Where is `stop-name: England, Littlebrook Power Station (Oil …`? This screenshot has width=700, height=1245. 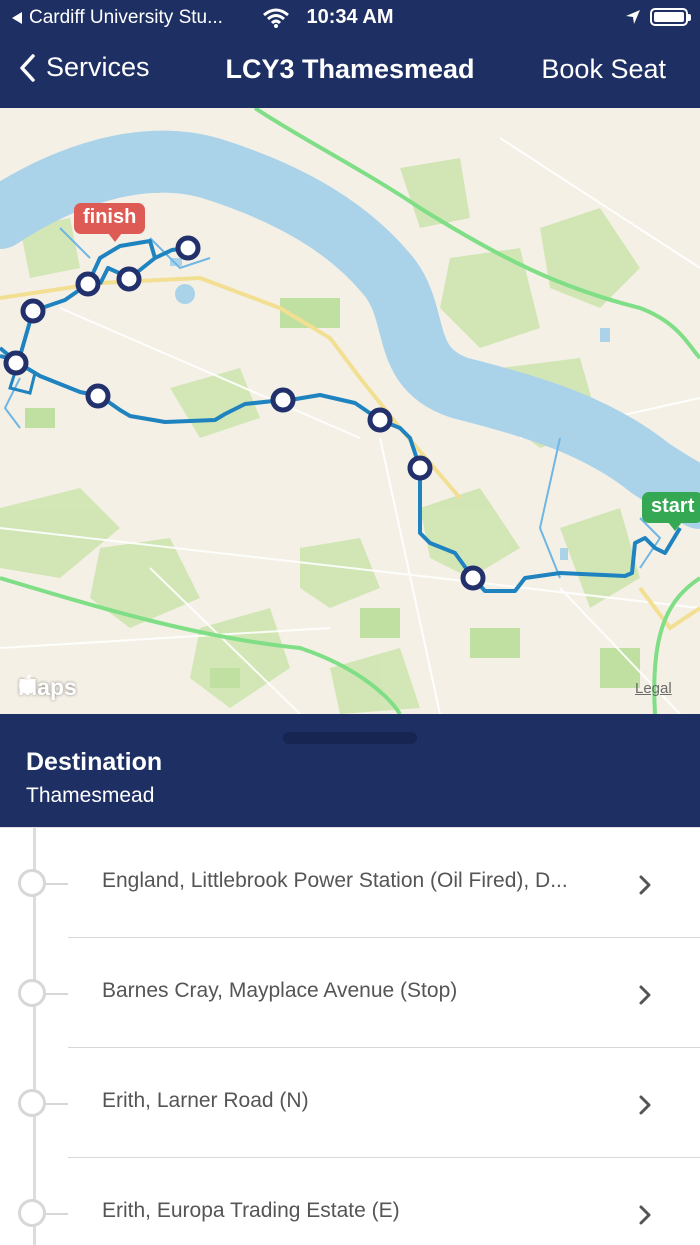 stop-name: England, Littlebrook Power Station (Oil … is located at coordinates (335, 880).